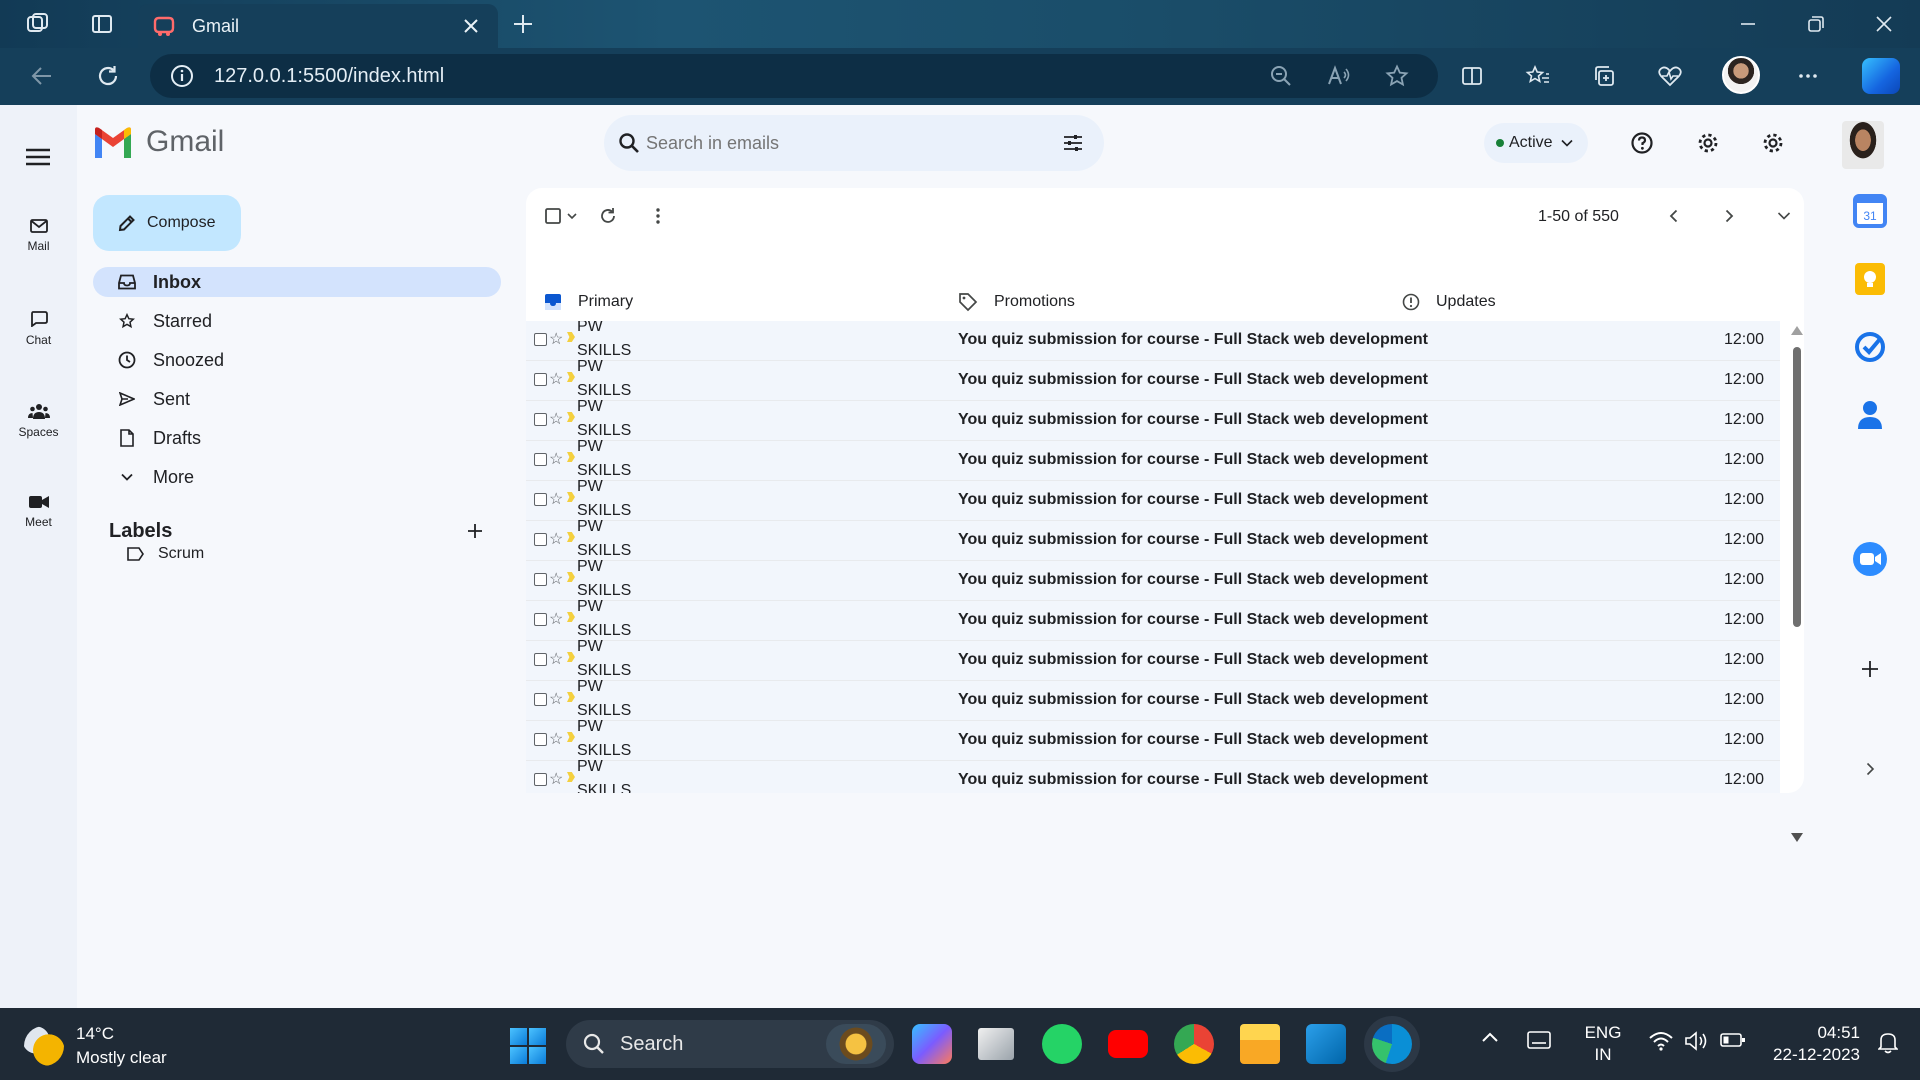 The height and width of the screenshot is (1080, 1920). I want to click on taskbar-search: Search, so click(730, 1044).